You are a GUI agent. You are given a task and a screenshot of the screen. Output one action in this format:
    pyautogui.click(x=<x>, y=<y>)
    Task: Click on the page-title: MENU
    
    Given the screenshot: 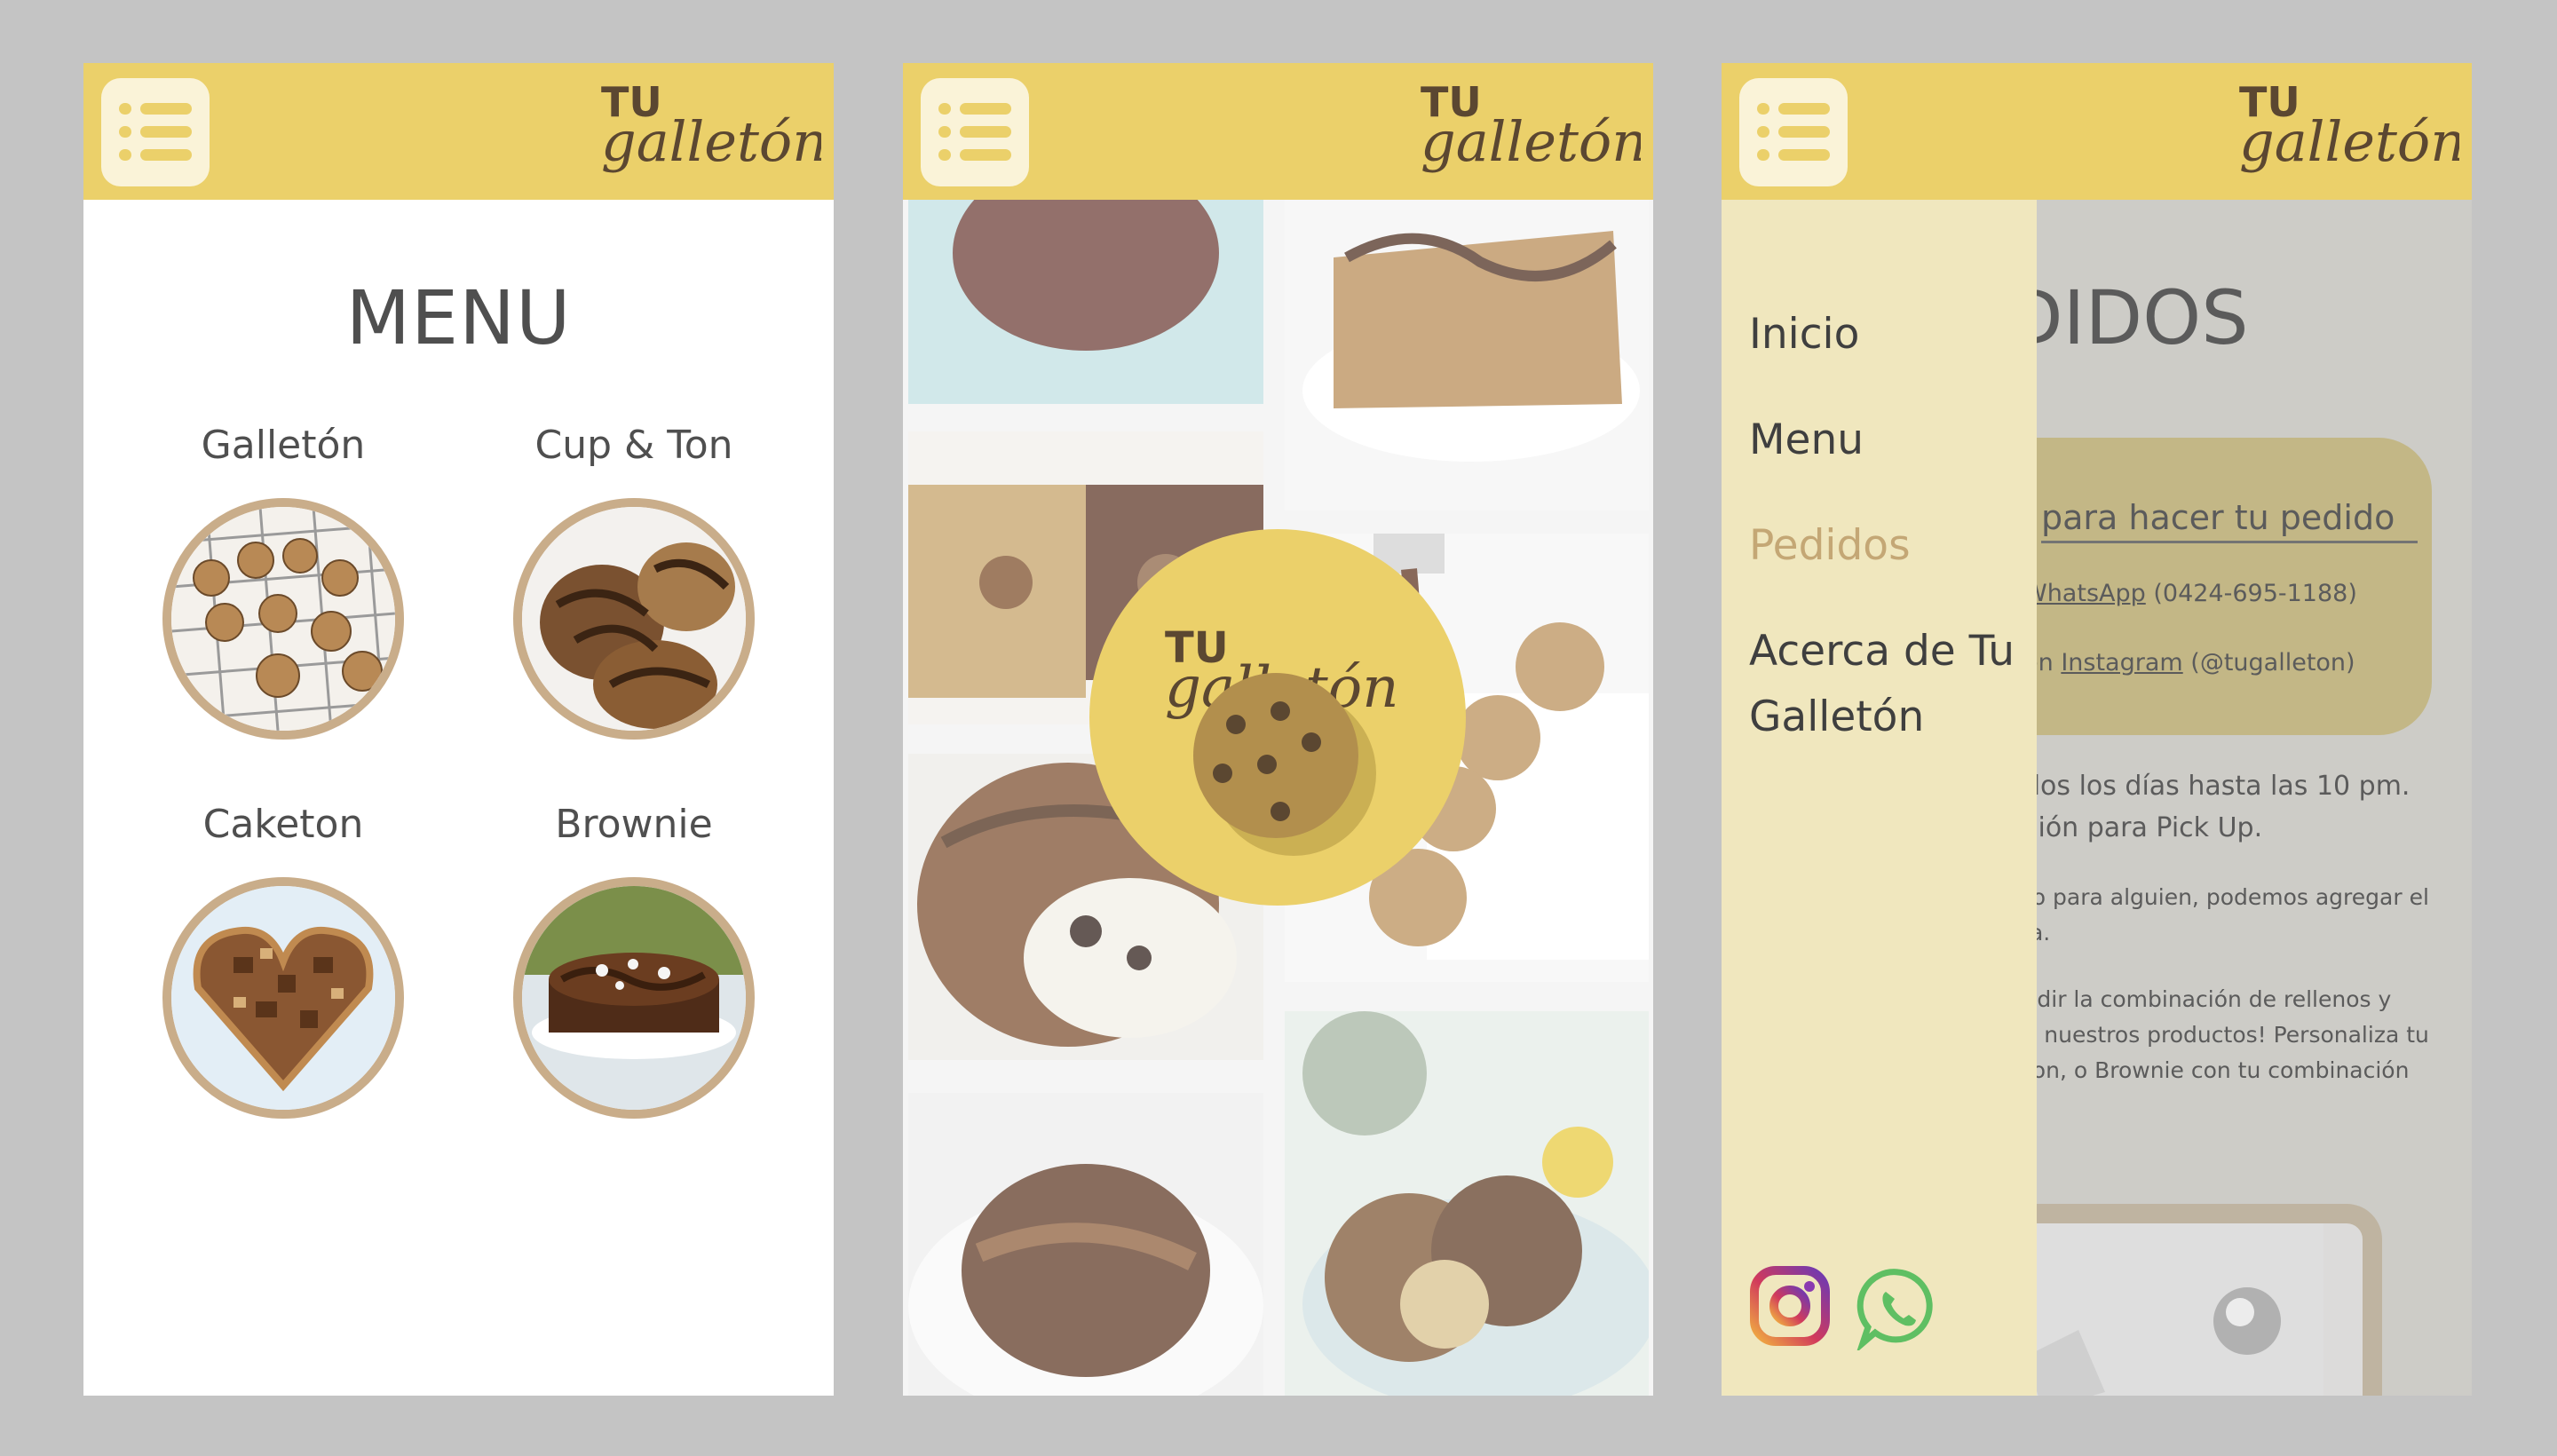 What is the action you would take?
    pyautogui.click(x=458, y=317)
    